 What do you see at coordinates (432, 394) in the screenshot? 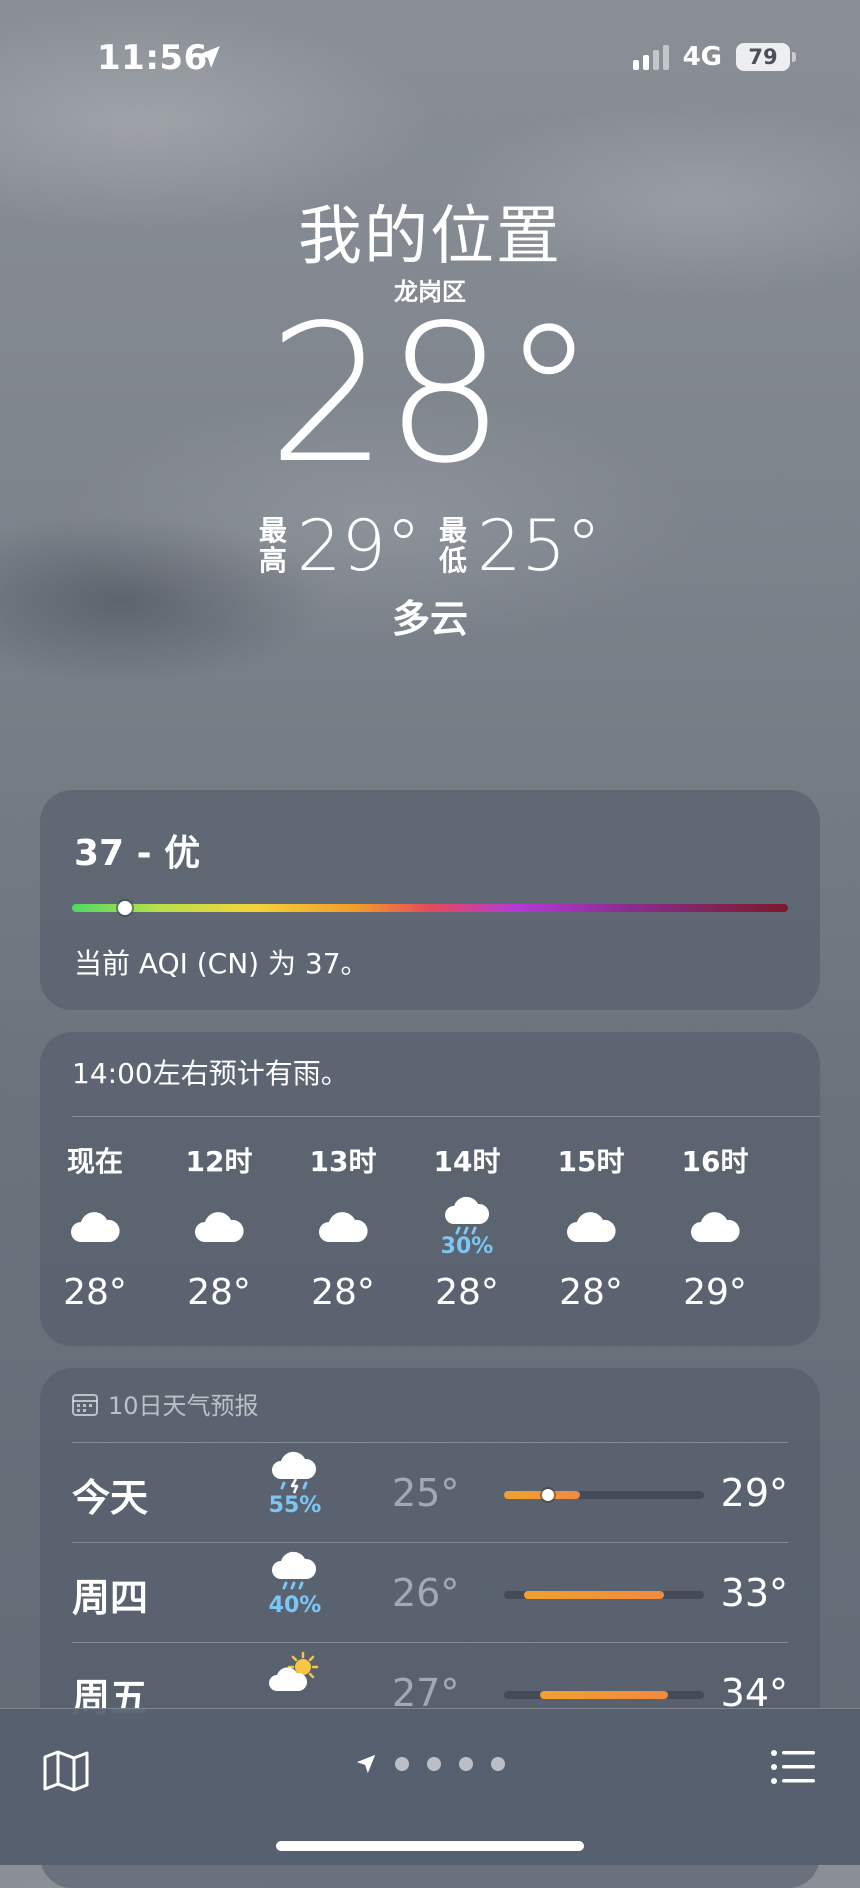
I see `current-temperature: 28°` at bounding box center [432, 394].